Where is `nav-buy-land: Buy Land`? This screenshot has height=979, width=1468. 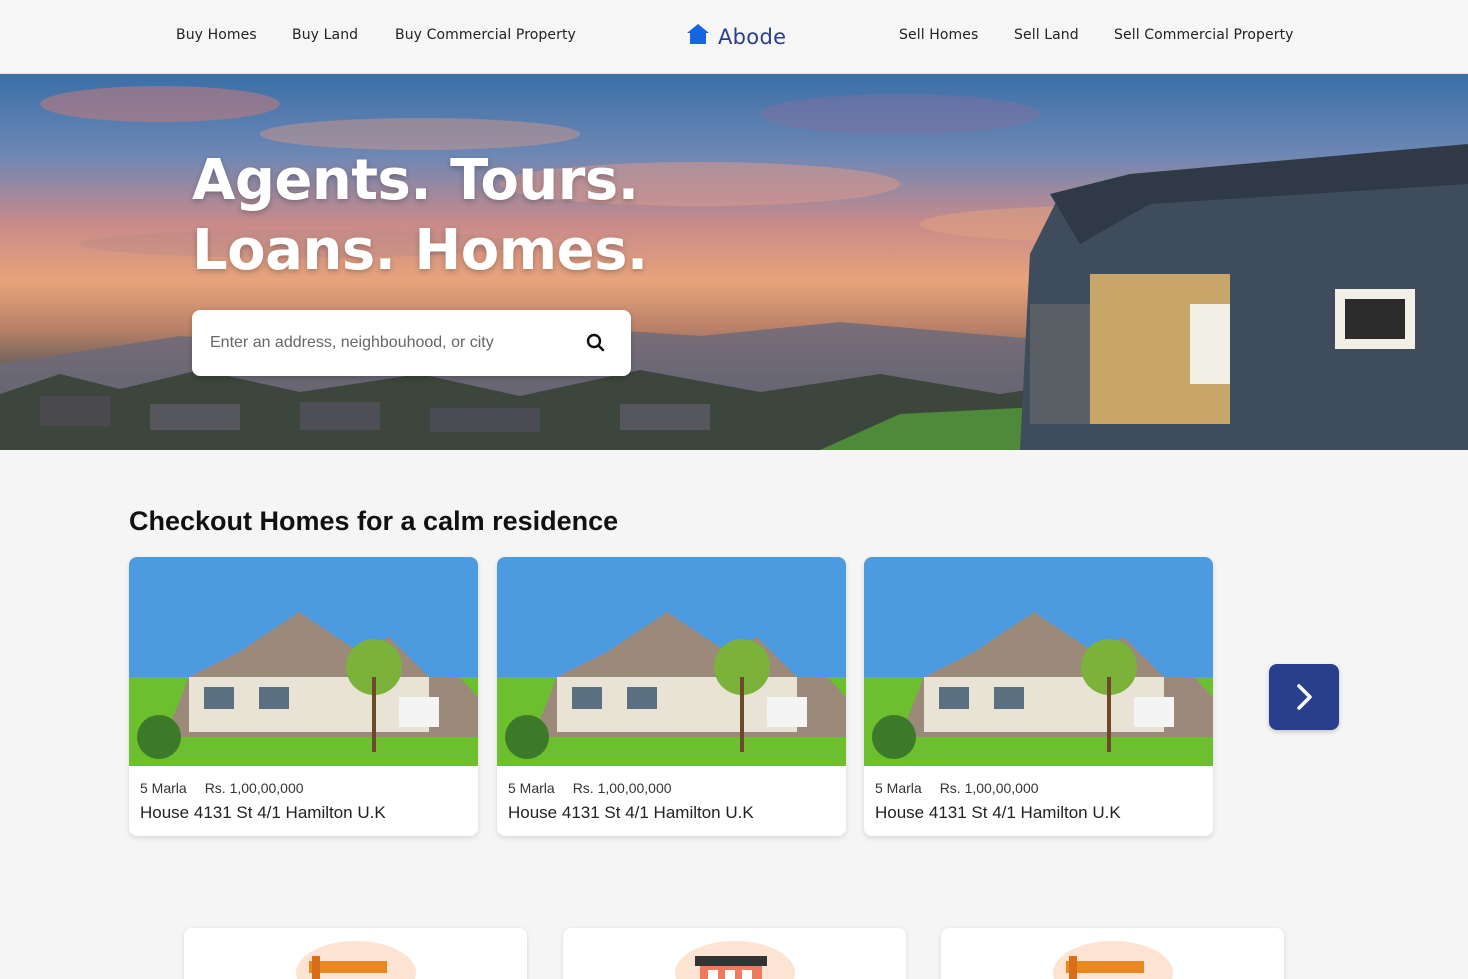 nav-buy-land: Buy Land is located at coordinates (325, 35).